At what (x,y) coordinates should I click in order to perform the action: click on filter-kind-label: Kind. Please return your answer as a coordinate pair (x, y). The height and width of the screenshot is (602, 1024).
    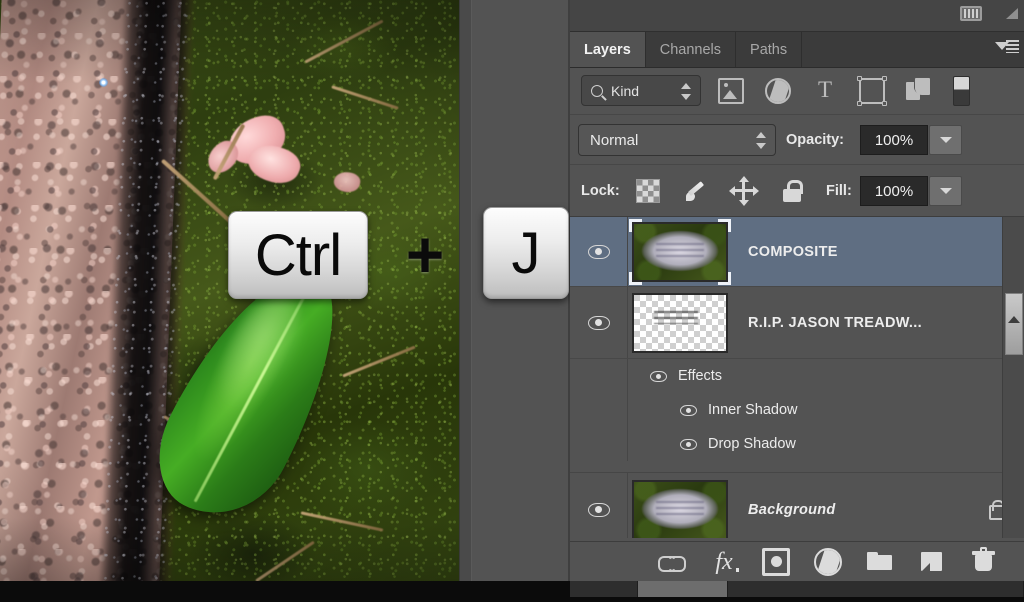
    Looking at the image, I should click on (625, 90).